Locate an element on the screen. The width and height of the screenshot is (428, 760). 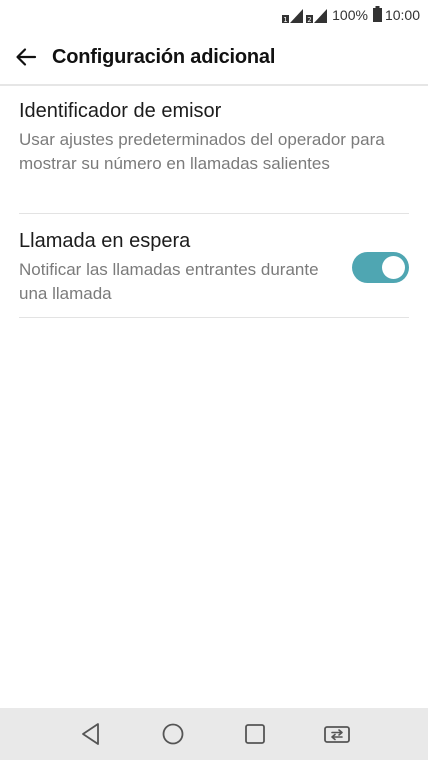
recents-square-icon is located at coordinates (255, 734).